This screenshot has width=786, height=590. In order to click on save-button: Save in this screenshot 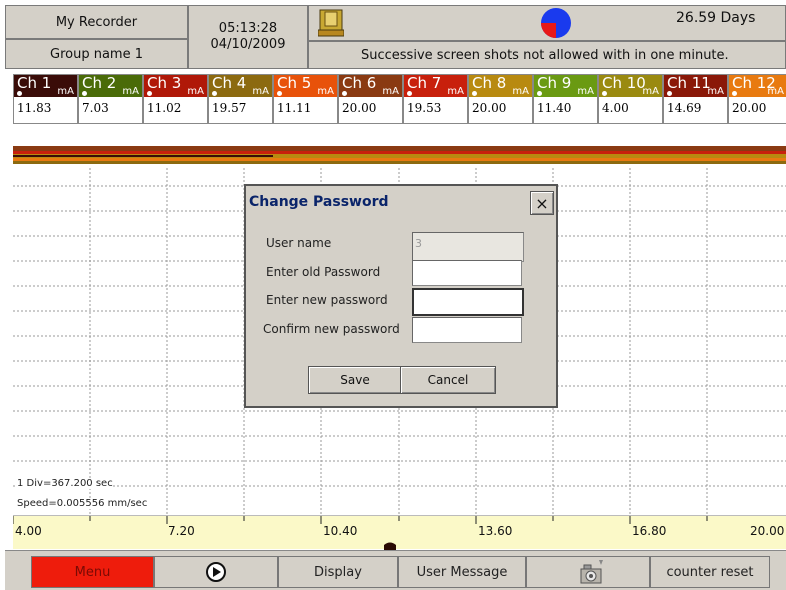, I will do `click(355, 380)`.